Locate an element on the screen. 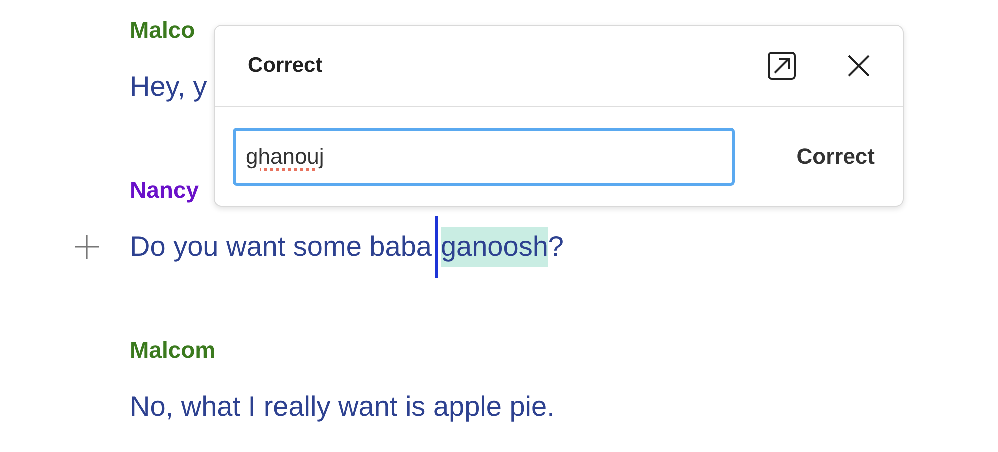  popup-title: Correct is located at coordinates (286, 66).